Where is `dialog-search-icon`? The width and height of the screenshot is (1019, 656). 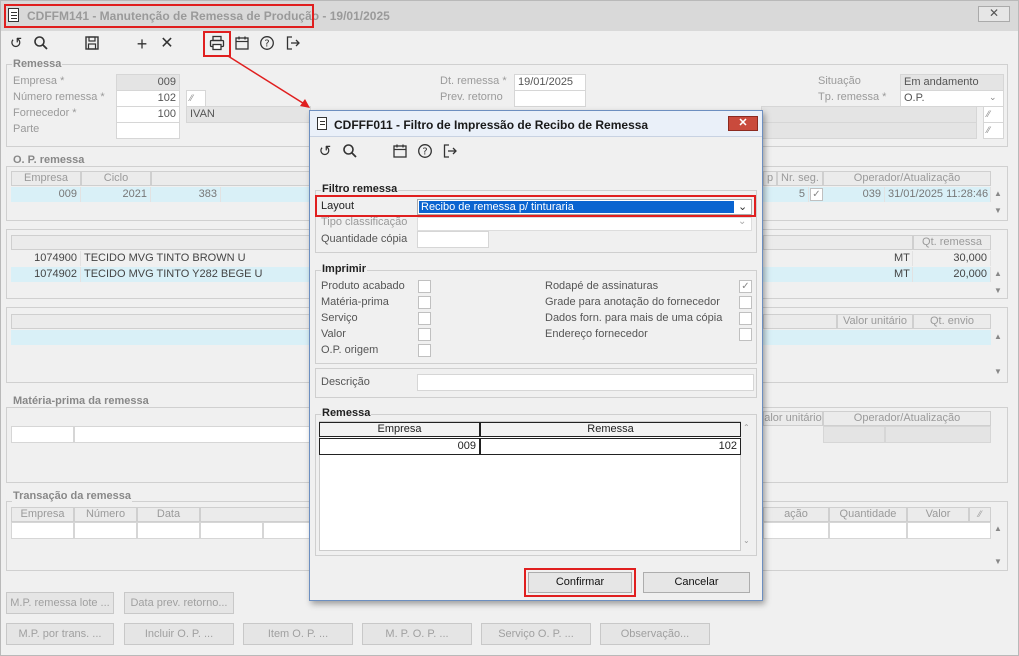 dialog-search-icon is located at coordinates (350, 152).